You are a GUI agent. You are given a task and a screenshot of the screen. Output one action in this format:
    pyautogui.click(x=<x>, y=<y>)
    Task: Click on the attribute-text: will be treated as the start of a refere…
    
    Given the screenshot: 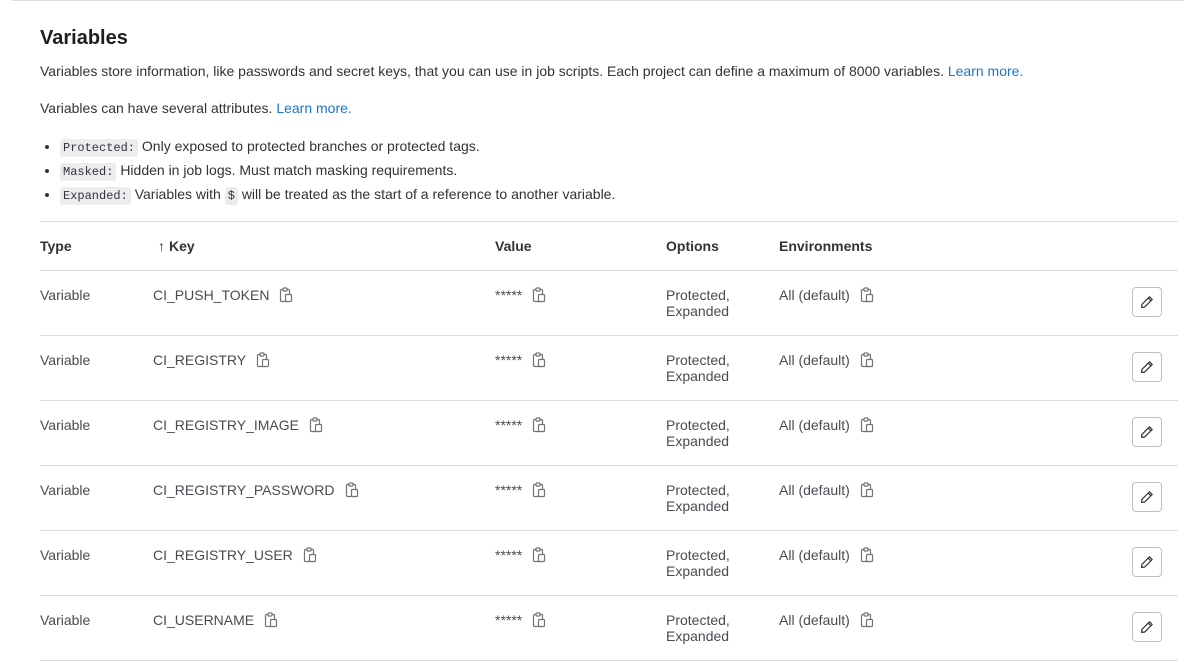 What is the action you would take?
    pyautogui.click(x=428, y=194)
    